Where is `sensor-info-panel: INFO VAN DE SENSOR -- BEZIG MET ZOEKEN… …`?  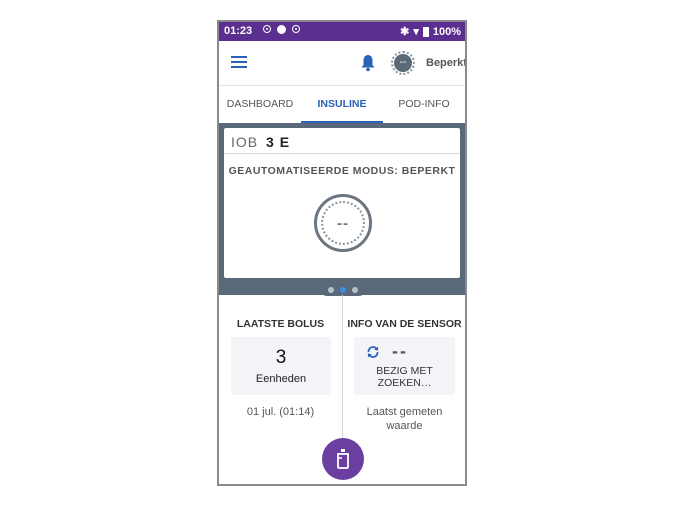 sensor-info-panel: INFO VAN DE SENSOR -- BEZIG MET ZOEKEN… … is located at coordinates (403, 380).